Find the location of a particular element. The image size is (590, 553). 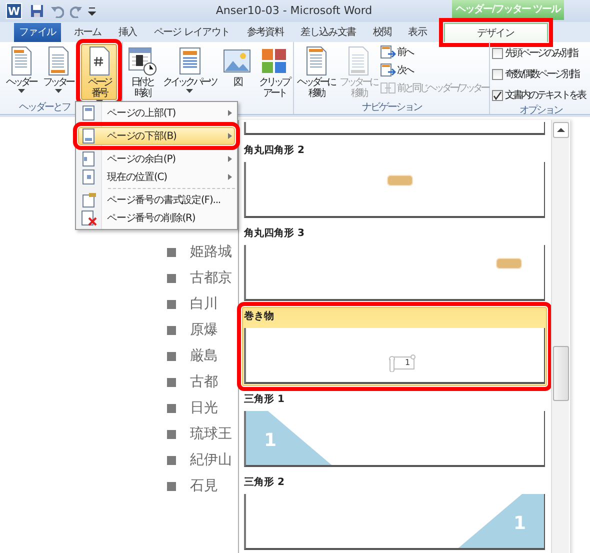

undo-icon is located at coordinates (57, 11).